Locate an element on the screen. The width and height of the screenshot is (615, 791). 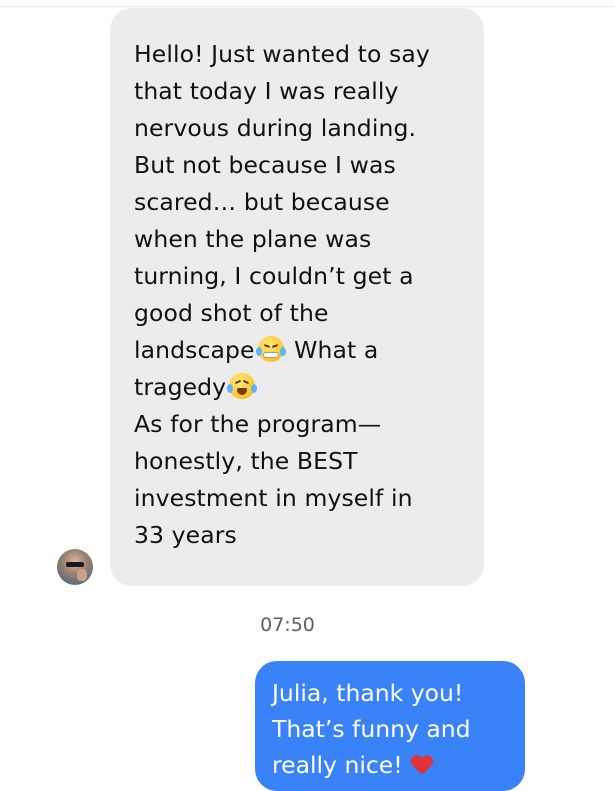
angry-tearful-face-icon is located at coordinates (270, 349).